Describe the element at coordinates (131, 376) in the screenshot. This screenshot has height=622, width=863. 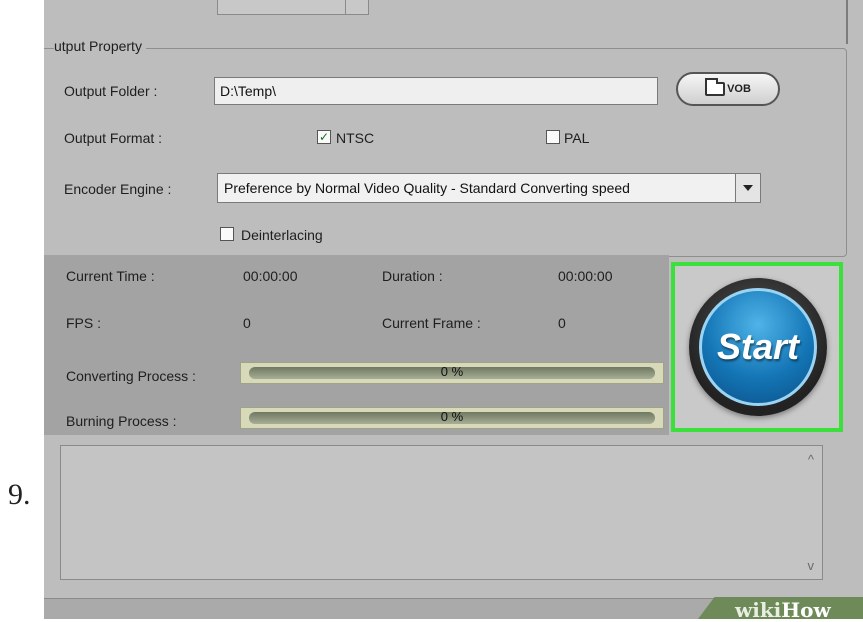
I see `converting-process-label: Converting Process :` at that location.